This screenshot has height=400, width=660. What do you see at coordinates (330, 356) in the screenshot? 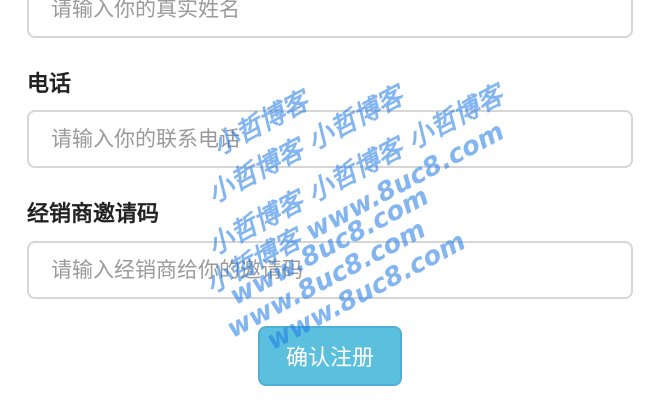
I see `confirm-register-button: 确认注册` at bounding box center [330, 356].